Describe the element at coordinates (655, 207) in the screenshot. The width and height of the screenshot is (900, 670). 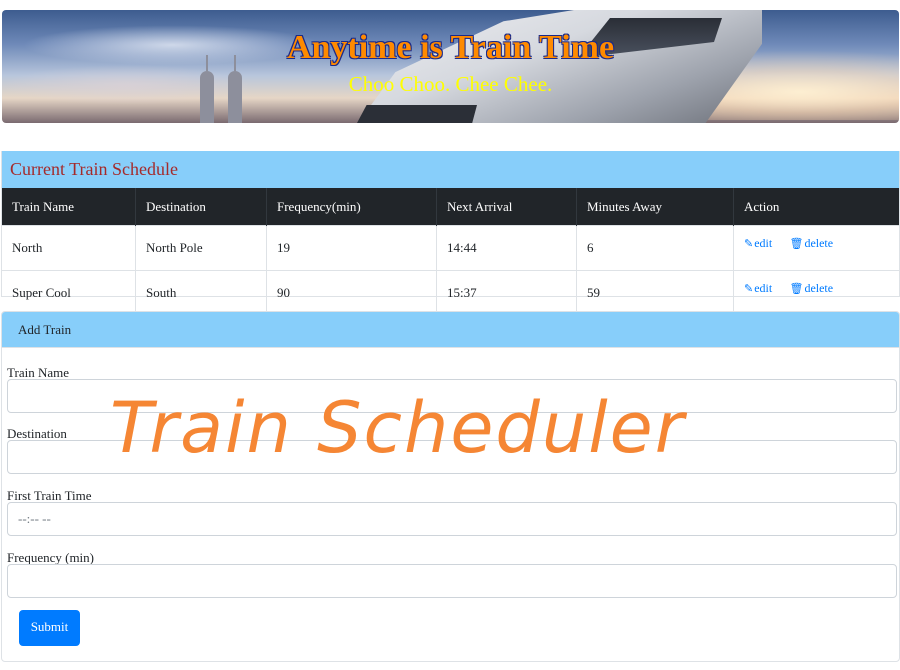
I see `column-header-minutes-away: Minutes Away` at that location.